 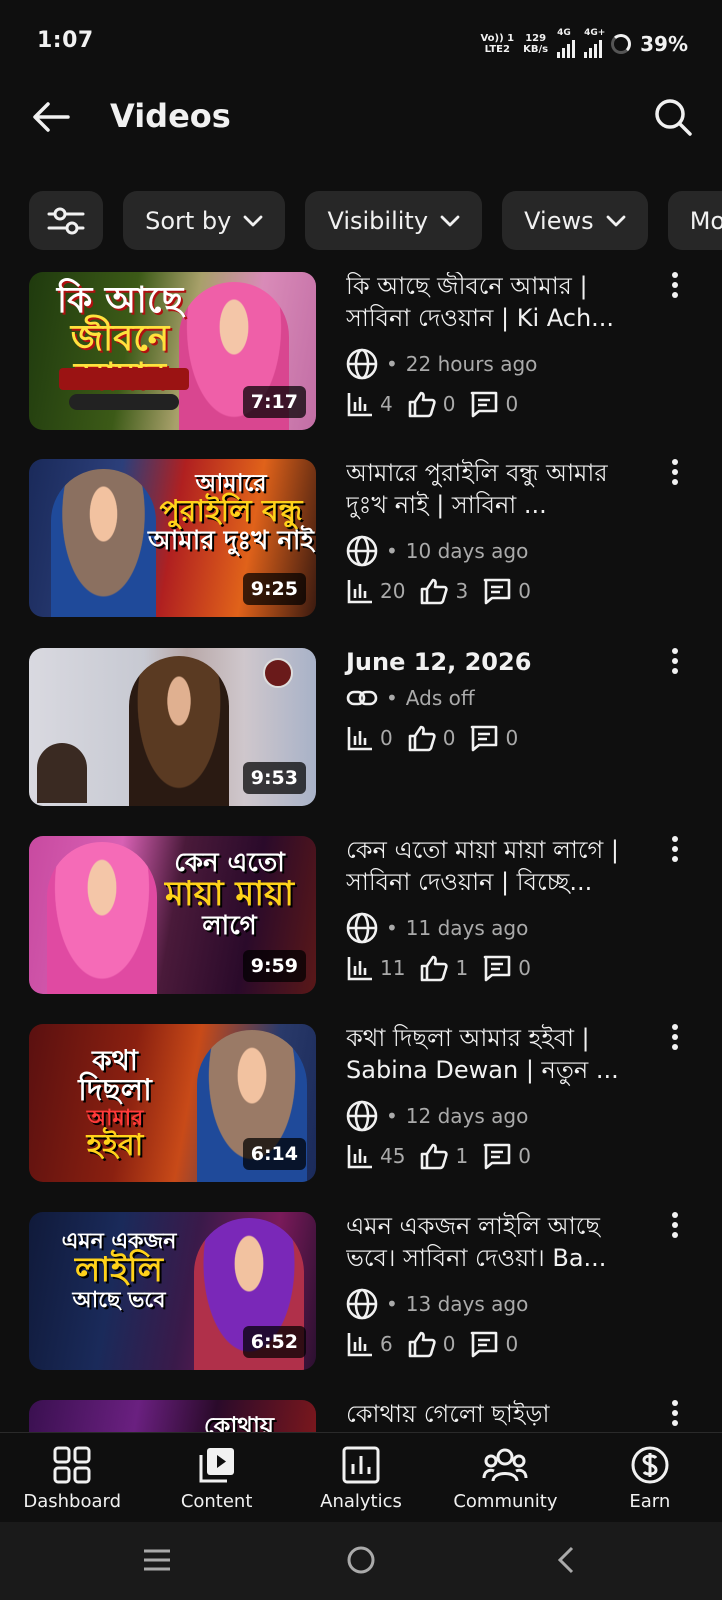 What do you see at coordinates (216, 1465) in the screenshot?
I see `content-icon` at bounding box center [216, 1465].